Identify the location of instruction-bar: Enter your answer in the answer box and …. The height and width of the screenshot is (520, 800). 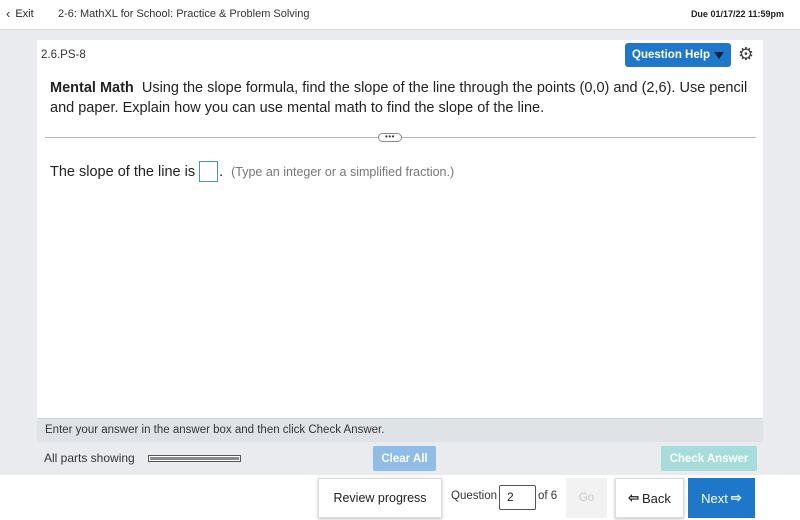
(400, 430).